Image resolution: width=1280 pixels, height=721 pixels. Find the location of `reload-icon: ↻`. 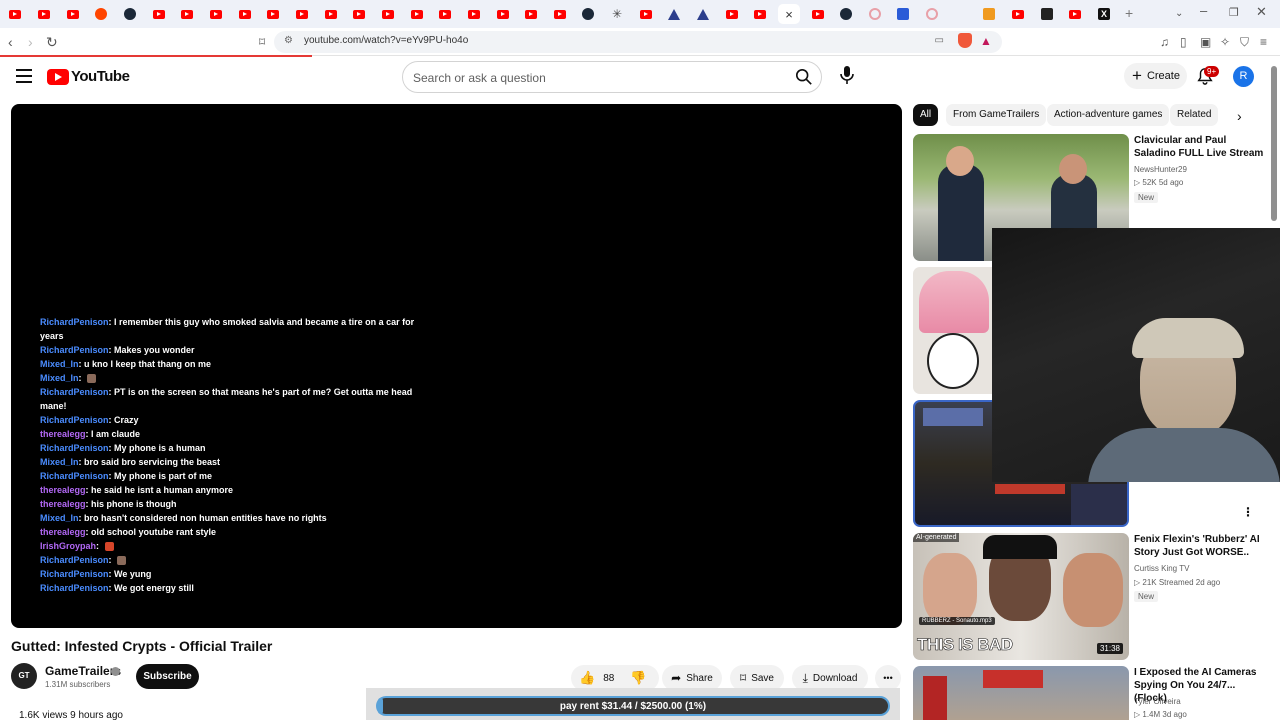

reload-icon: ↻ is located at coordinates (52, 42).